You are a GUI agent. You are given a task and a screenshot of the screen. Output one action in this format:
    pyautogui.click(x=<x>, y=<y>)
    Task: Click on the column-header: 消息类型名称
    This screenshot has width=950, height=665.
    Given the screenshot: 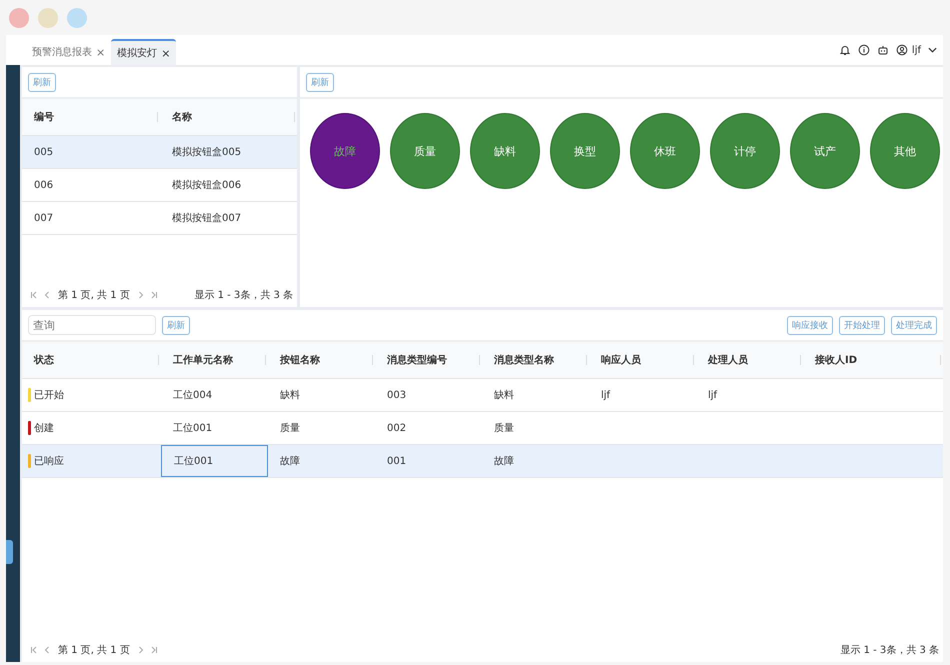 What is the action you would take?
    pyautogui.click(x=535, y=360)
    